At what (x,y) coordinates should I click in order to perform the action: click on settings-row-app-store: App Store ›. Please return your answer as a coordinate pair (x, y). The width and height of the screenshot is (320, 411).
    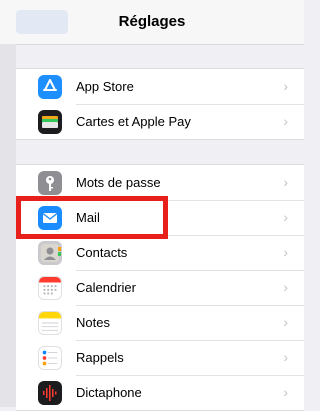
    Looking at the image, I should click on (160, 86).